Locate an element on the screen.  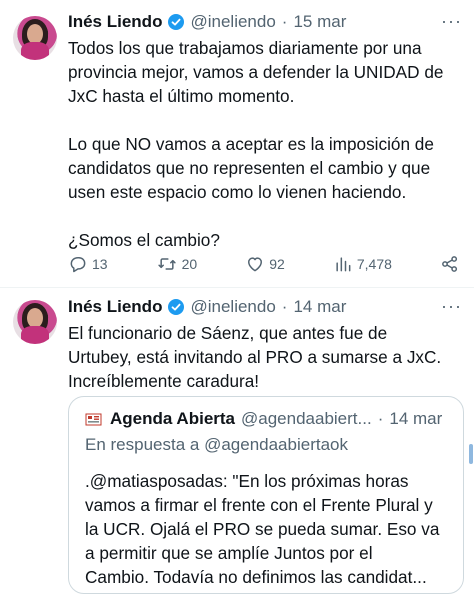
tweet-divider is located at coordinates (237, 287).